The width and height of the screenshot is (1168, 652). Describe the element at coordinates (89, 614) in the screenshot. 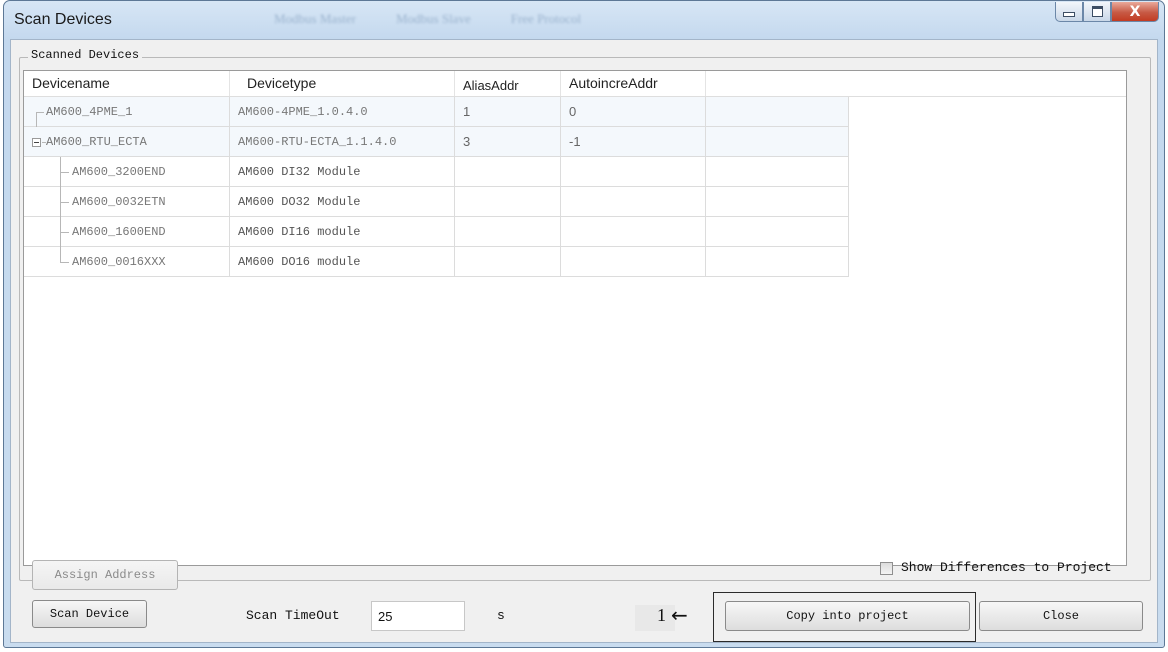

I see `scan-device-button: Scan Device` at that location.